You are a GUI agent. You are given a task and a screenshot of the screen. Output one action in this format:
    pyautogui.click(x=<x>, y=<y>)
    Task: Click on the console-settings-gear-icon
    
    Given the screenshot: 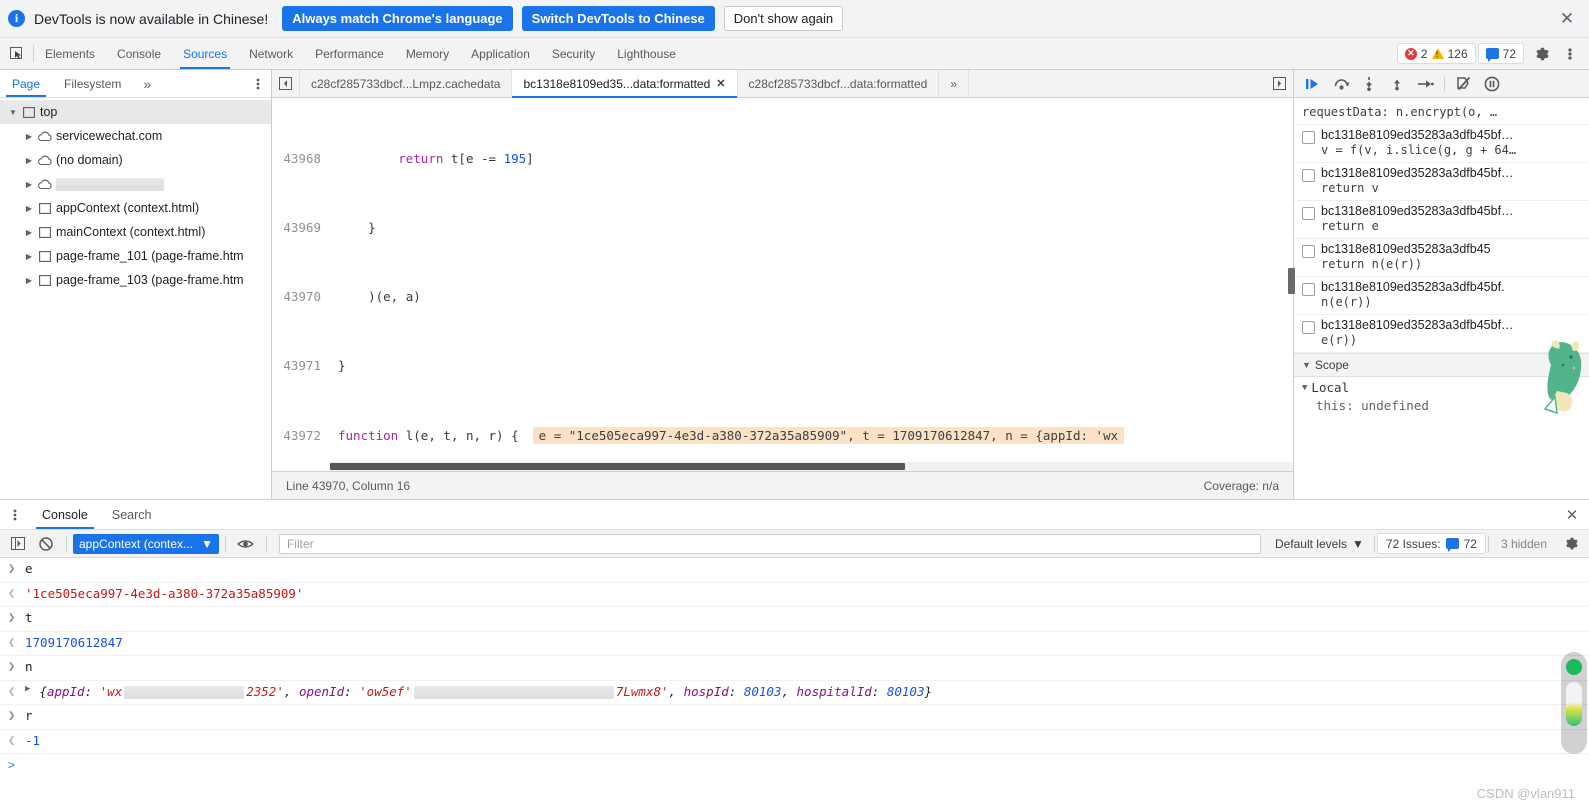 What is the action you would take?
    pyautogui.click(x=1571, y=544)
    